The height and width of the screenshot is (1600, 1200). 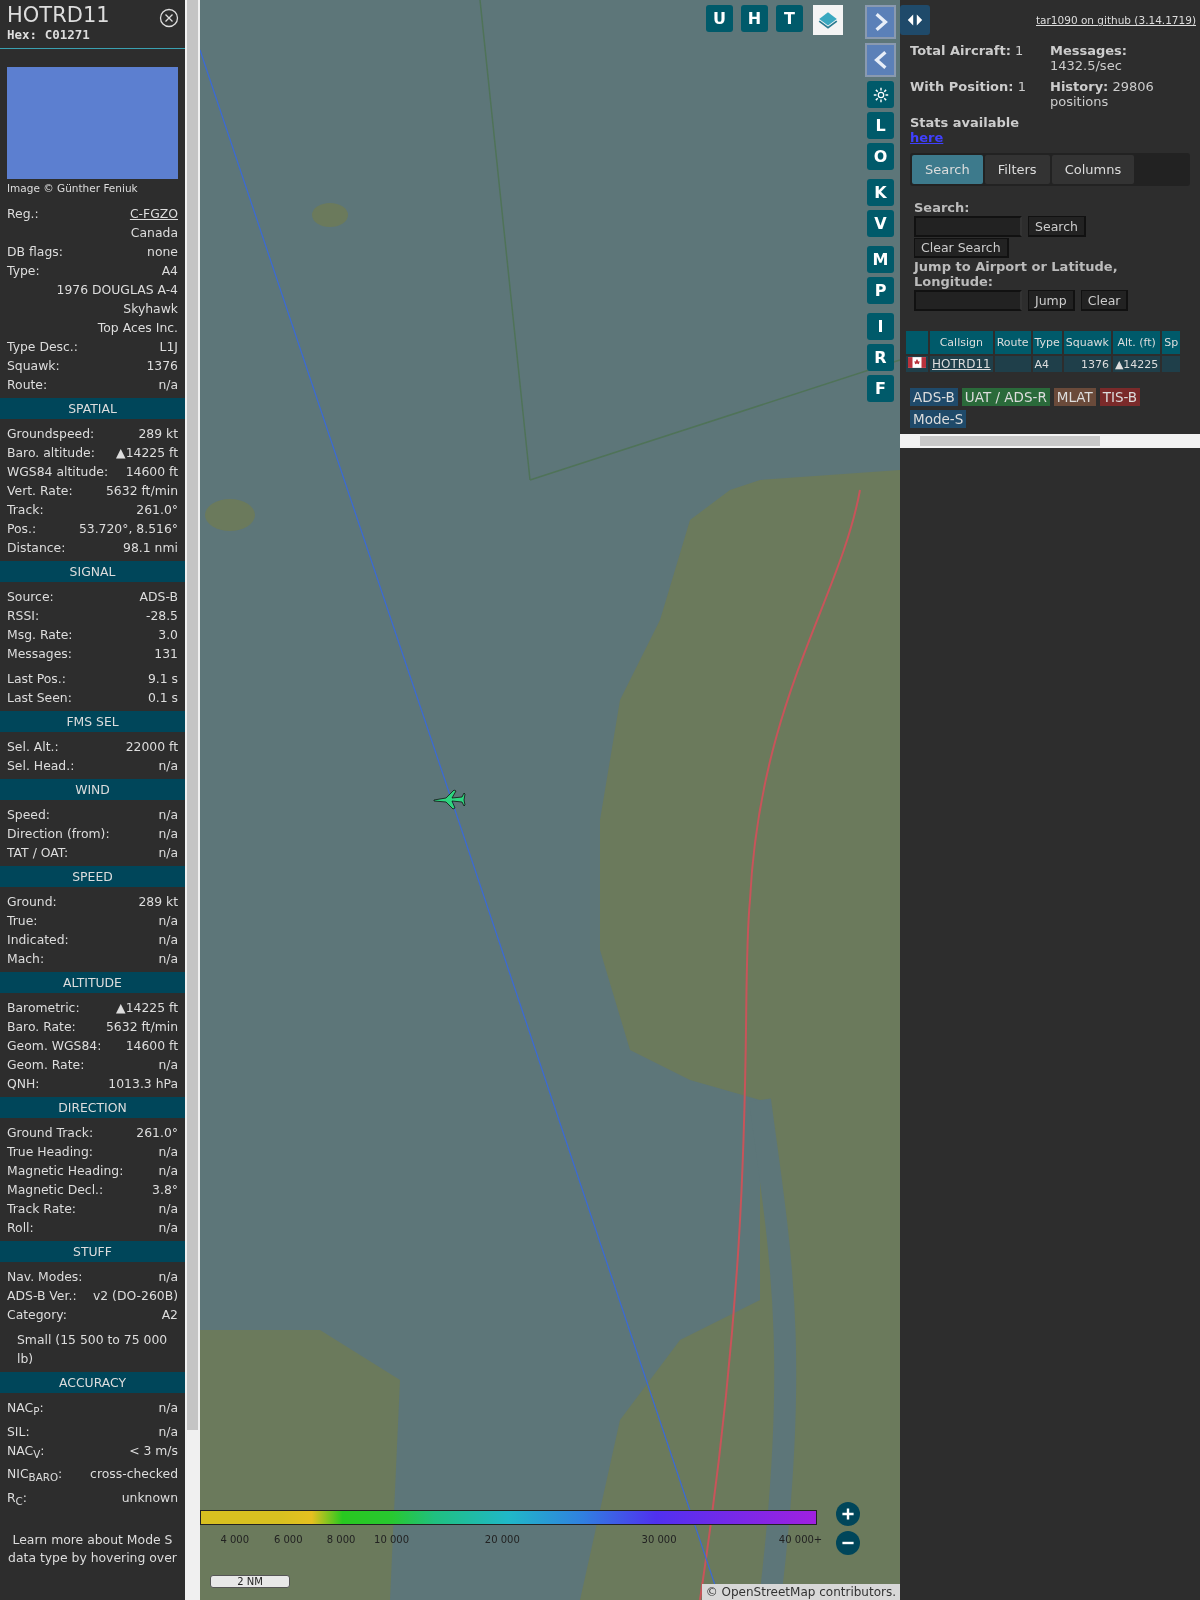 I want to click on aircraft-callsign: HOTRD11, so click(x=58, y=16).